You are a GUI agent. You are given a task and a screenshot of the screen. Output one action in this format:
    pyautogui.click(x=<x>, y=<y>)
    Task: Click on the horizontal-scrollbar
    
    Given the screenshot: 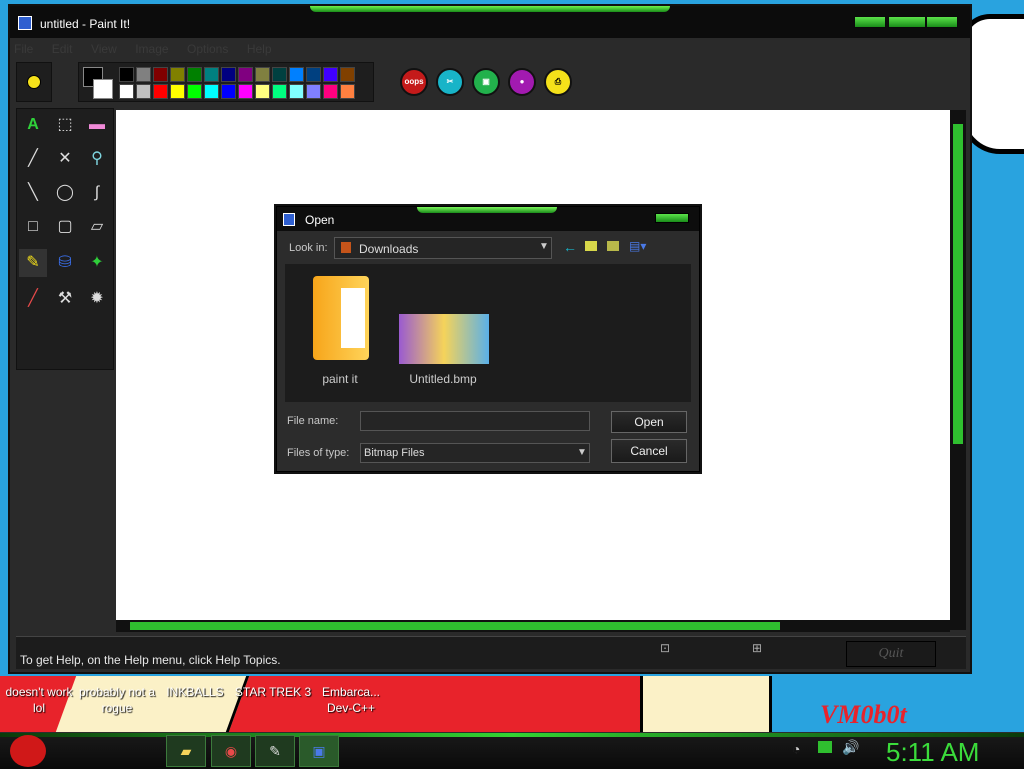 What is the action you would take?
    pyautogui.click(x=533, y=626)
    